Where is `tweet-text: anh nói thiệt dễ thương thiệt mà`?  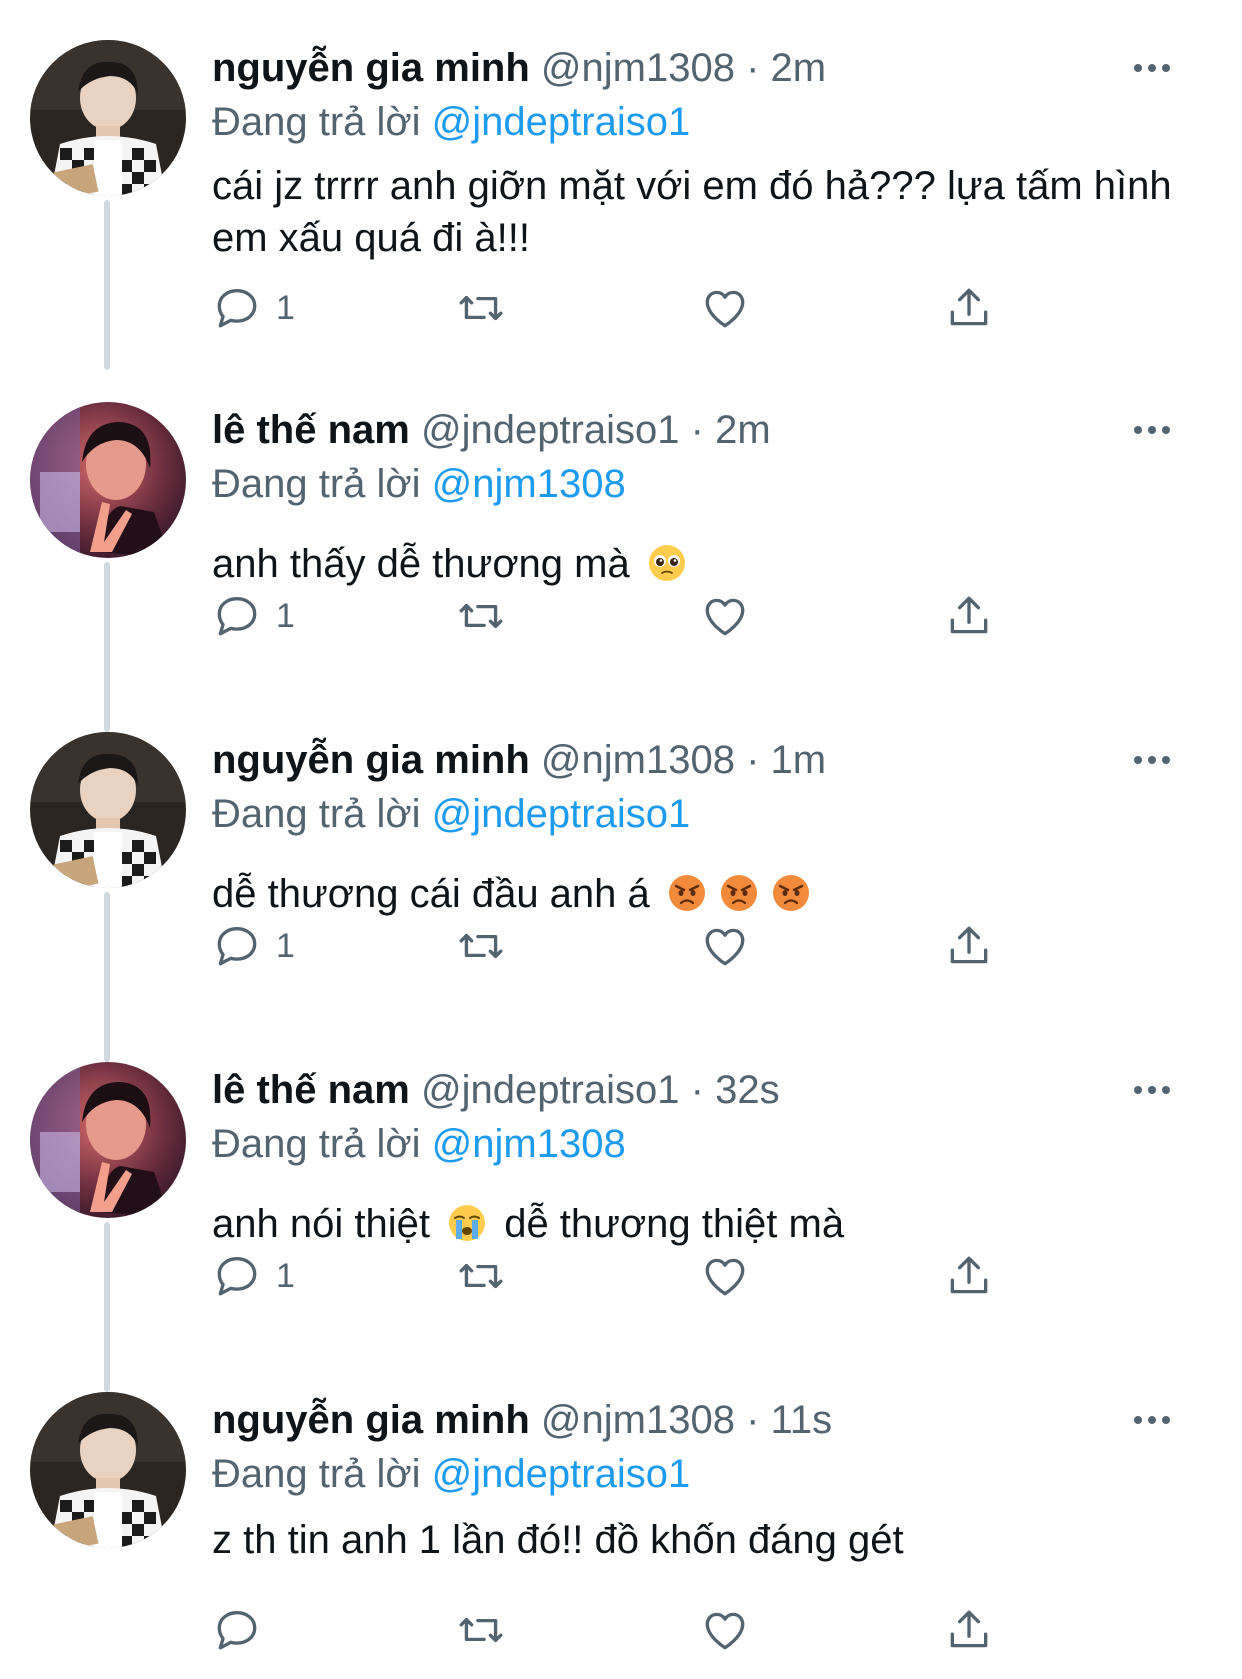 tweet-text: anh nói thiệt dễ thương thiệt mà is located at coordinates (702, 1224).